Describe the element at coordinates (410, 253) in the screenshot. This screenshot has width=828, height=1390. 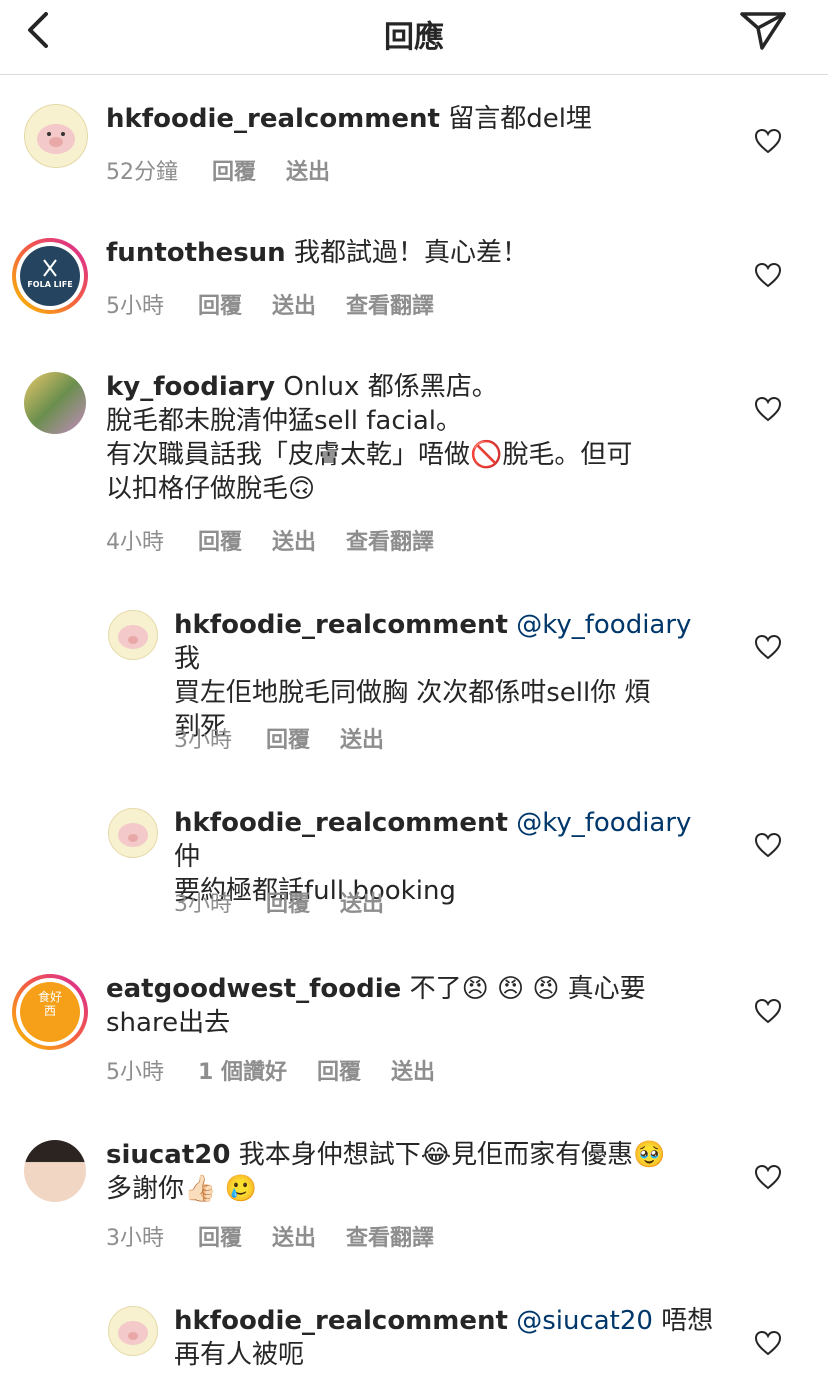
I see `comment-body: 我都試過！真心差！` at that location.